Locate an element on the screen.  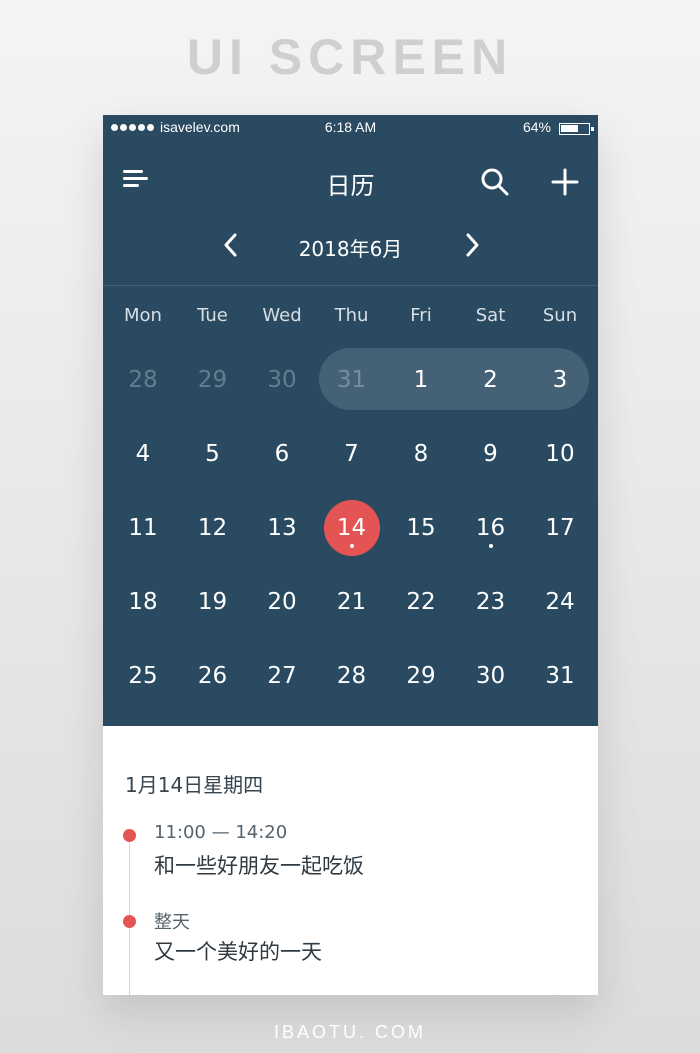
calendar-day: 16 is located at coordinates (491, 528).